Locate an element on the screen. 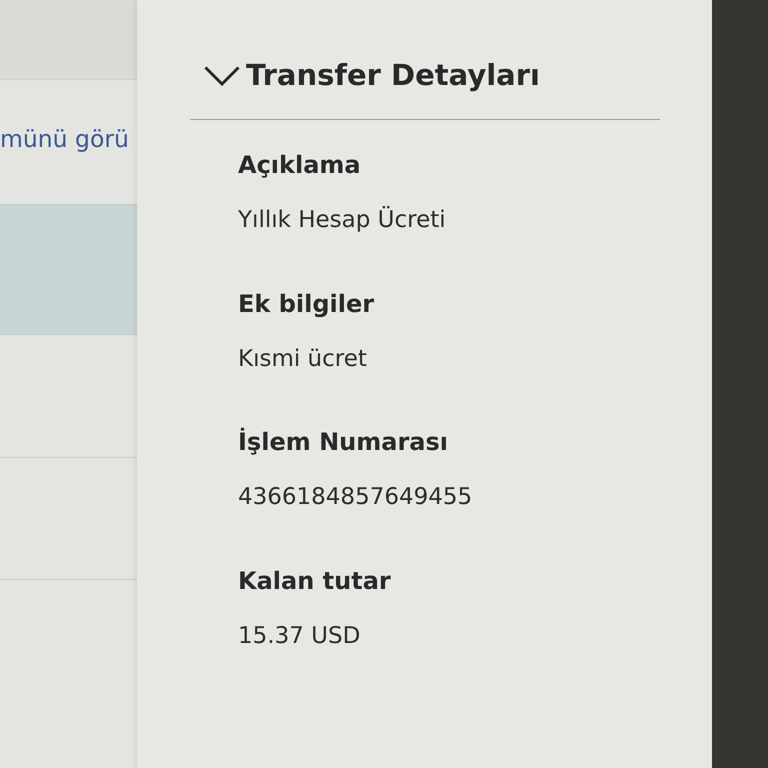 The width and height of the screenshot is (768, 768). field-value: Kısmi ücret is located at coordinates (303, 359).